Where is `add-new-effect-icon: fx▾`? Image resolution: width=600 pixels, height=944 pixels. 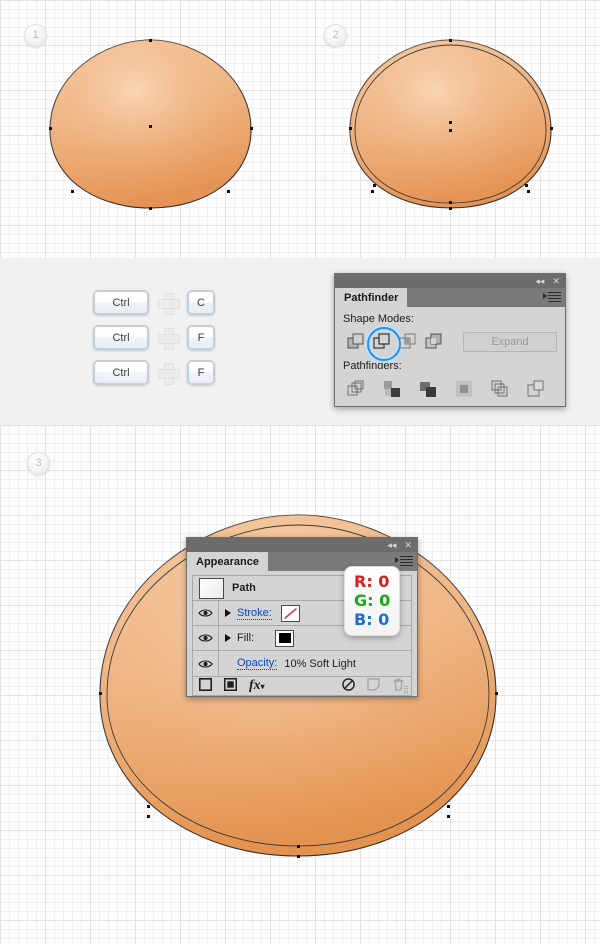 add-new-effect-icon: fx▾ is located at coordinates (257, 686).